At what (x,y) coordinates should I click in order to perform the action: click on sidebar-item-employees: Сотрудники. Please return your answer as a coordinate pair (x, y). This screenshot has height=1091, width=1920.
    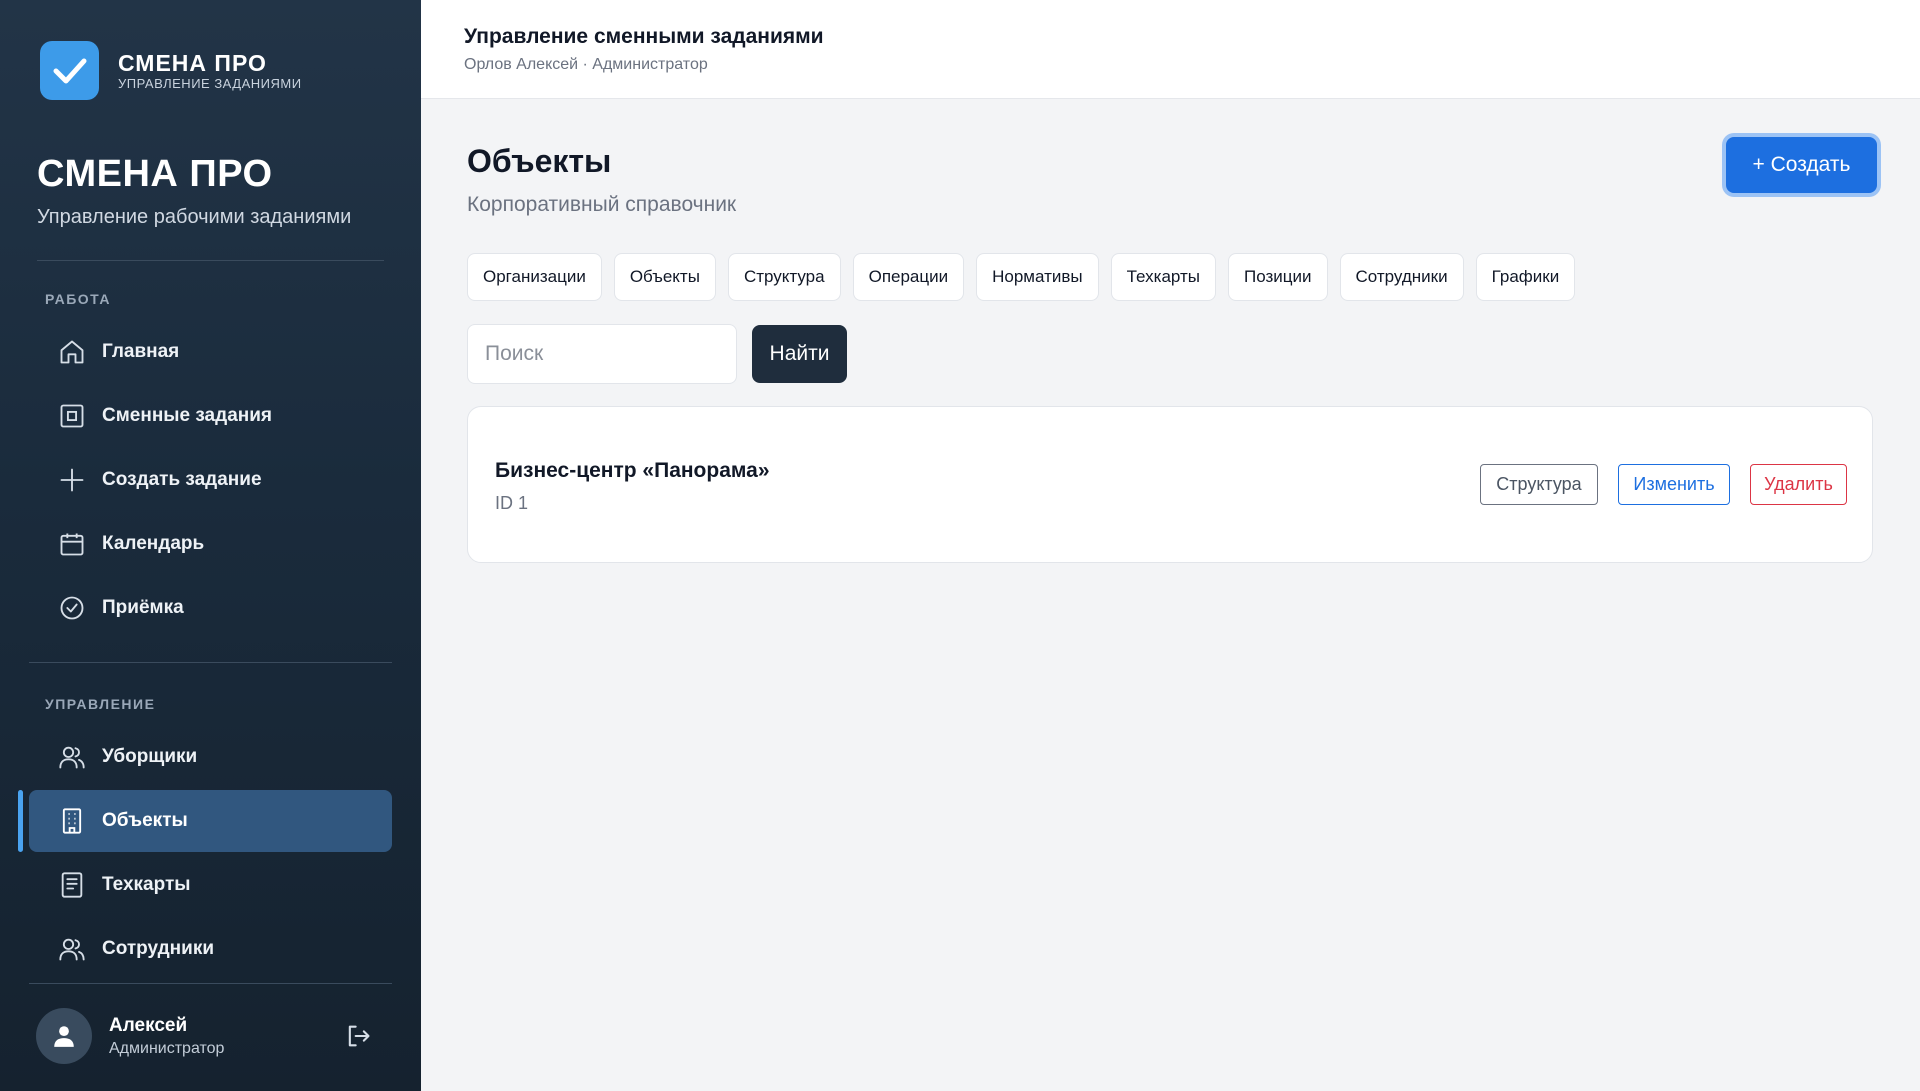
    Looking at the image, I should click on (210, 949).